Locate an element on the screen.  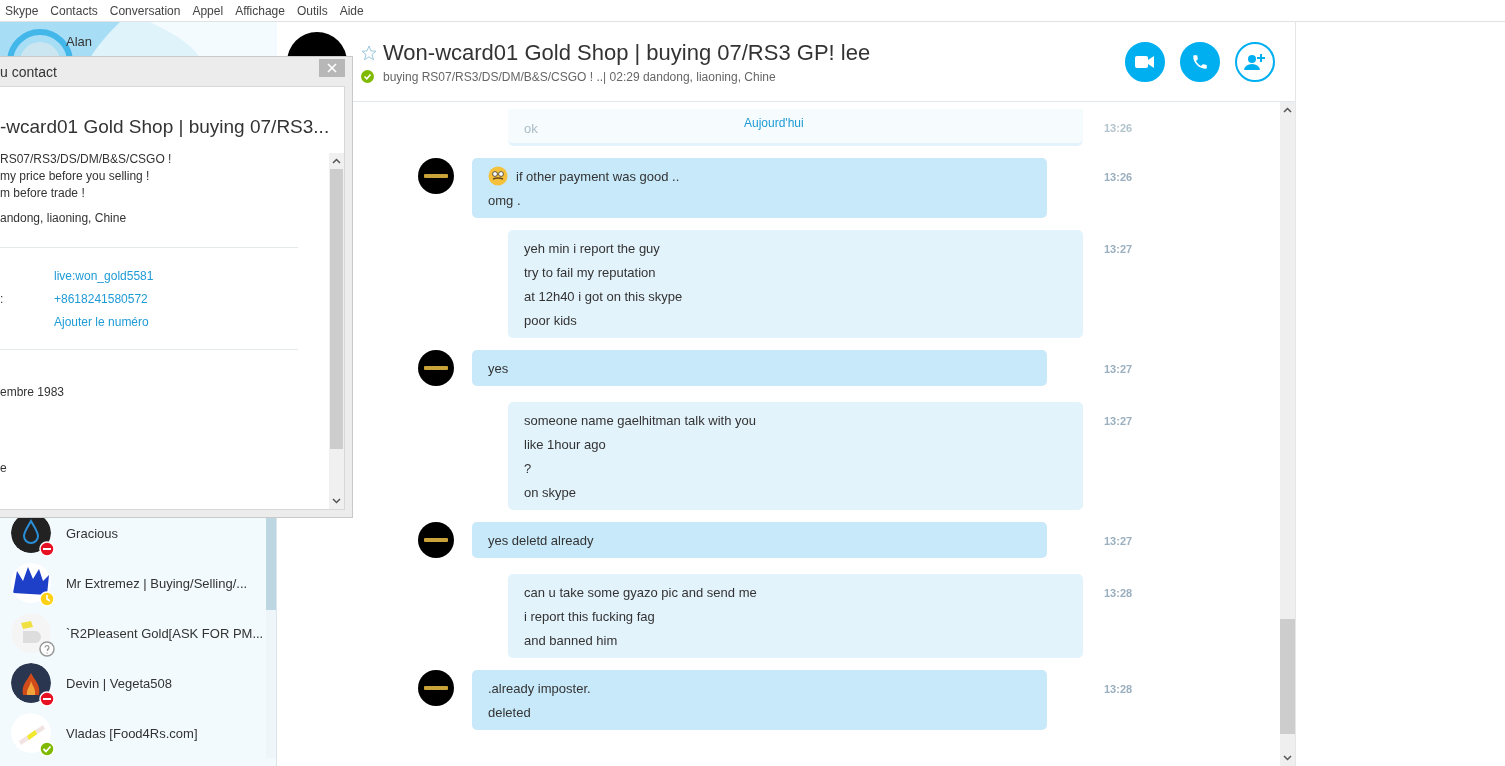
contact-name: Gracious is located at coordinates (92, 533).